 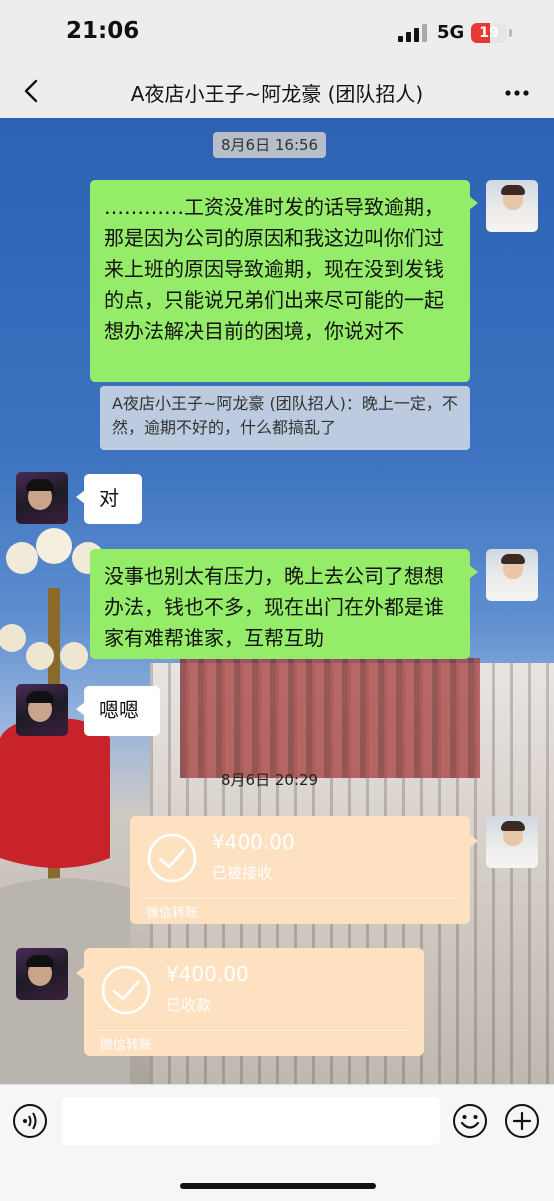 What do you see at coordinates (189, 1005) in the screenshot?
I see `transfer-status: 已收款` at bounding box center [189, 1005].